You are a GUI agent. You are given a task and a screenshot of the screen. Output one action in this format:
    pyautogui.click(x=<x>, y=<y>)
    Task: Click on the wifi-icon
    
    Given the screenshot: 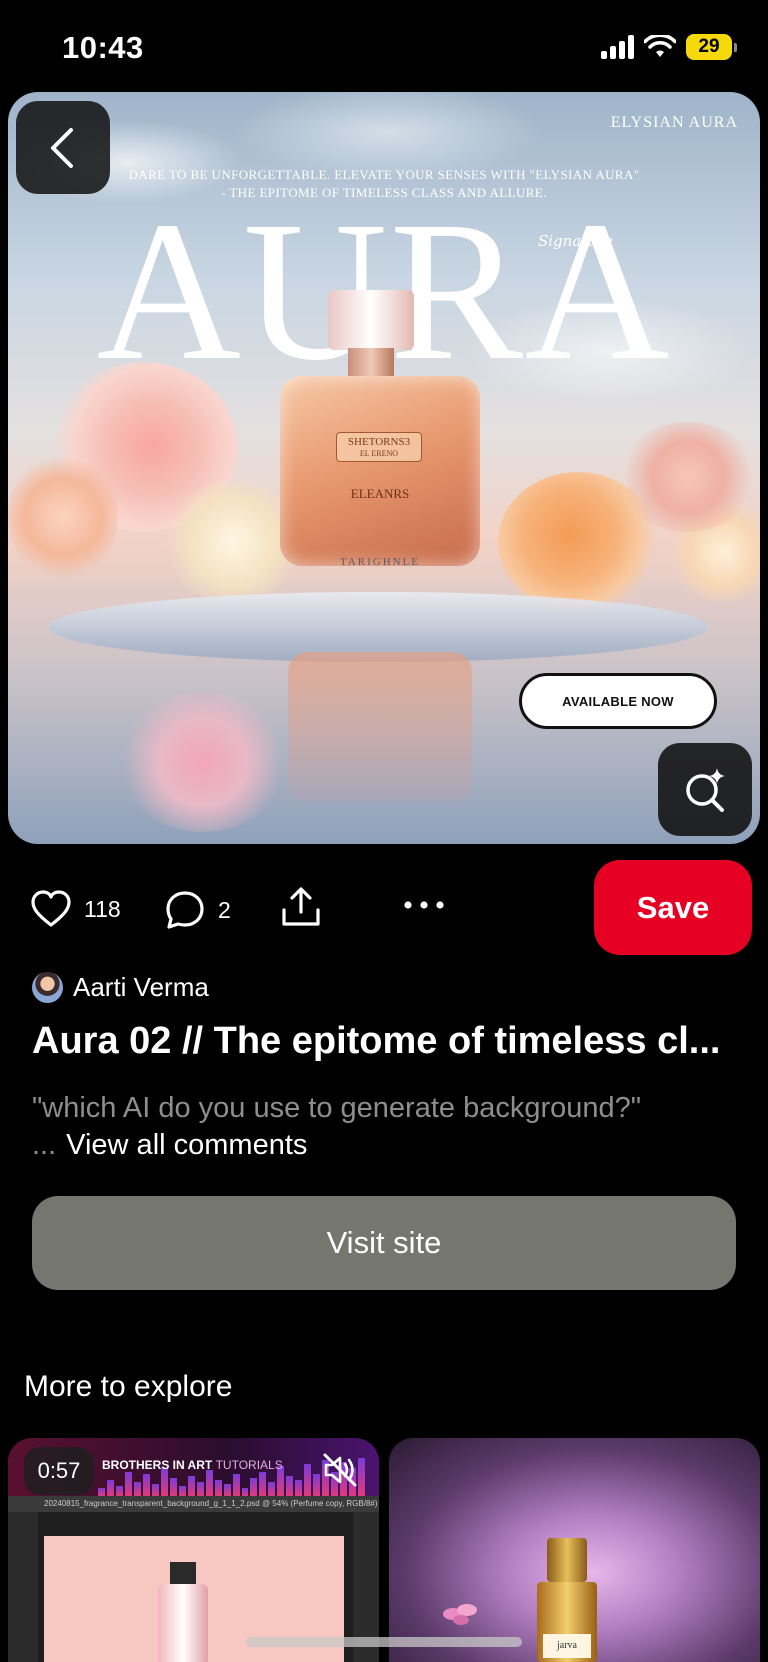 What is the action you would take?
    pyautogui.click(x=660, y=46)
    